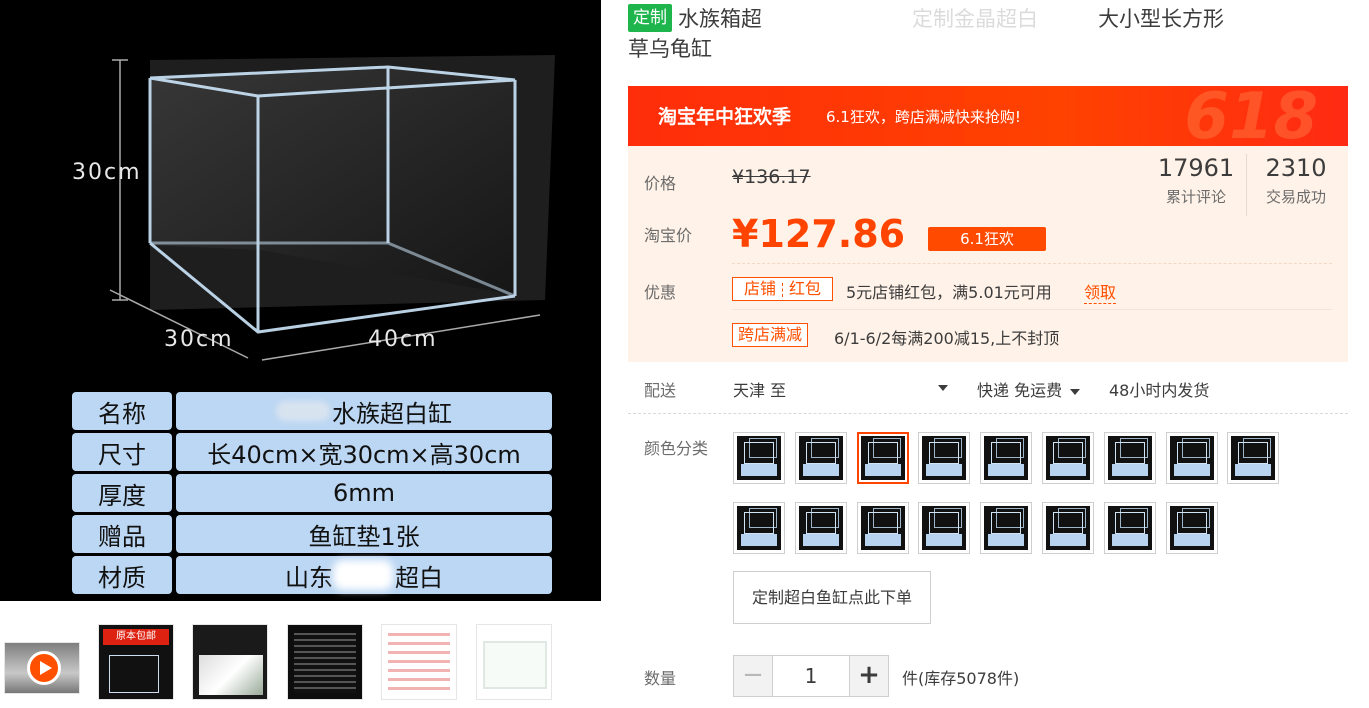  I want to click on quantity-label: 数量, so click(660, 678).